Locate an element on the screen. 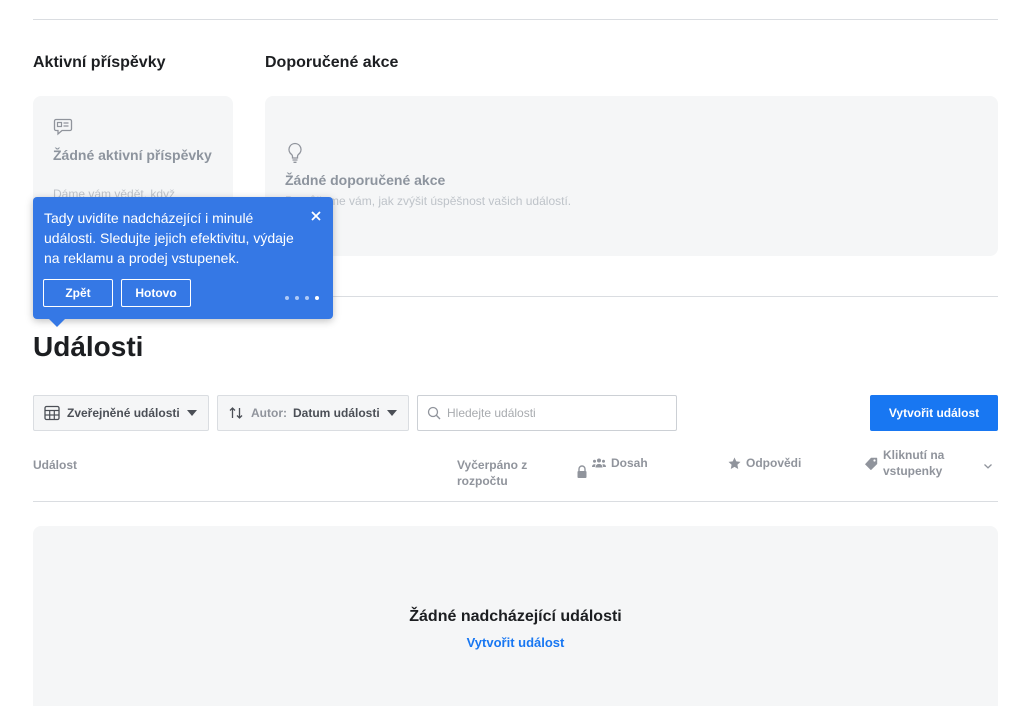 This screenshot has width=1034, height=706. people-icon is located at coordinates (599, 463).